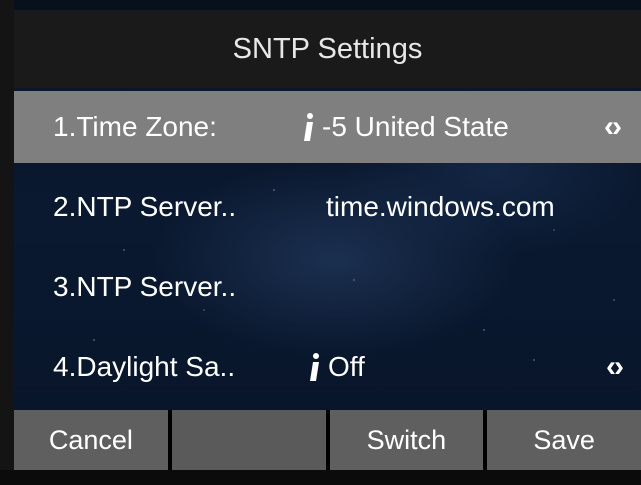 The height and width of the screenshot is (485, 641). What do you see at coordinates (440, 206) in the screenshot?
I see `setting-value-ntp-server-1: time.windows.com` at bounding box center [440, 206].